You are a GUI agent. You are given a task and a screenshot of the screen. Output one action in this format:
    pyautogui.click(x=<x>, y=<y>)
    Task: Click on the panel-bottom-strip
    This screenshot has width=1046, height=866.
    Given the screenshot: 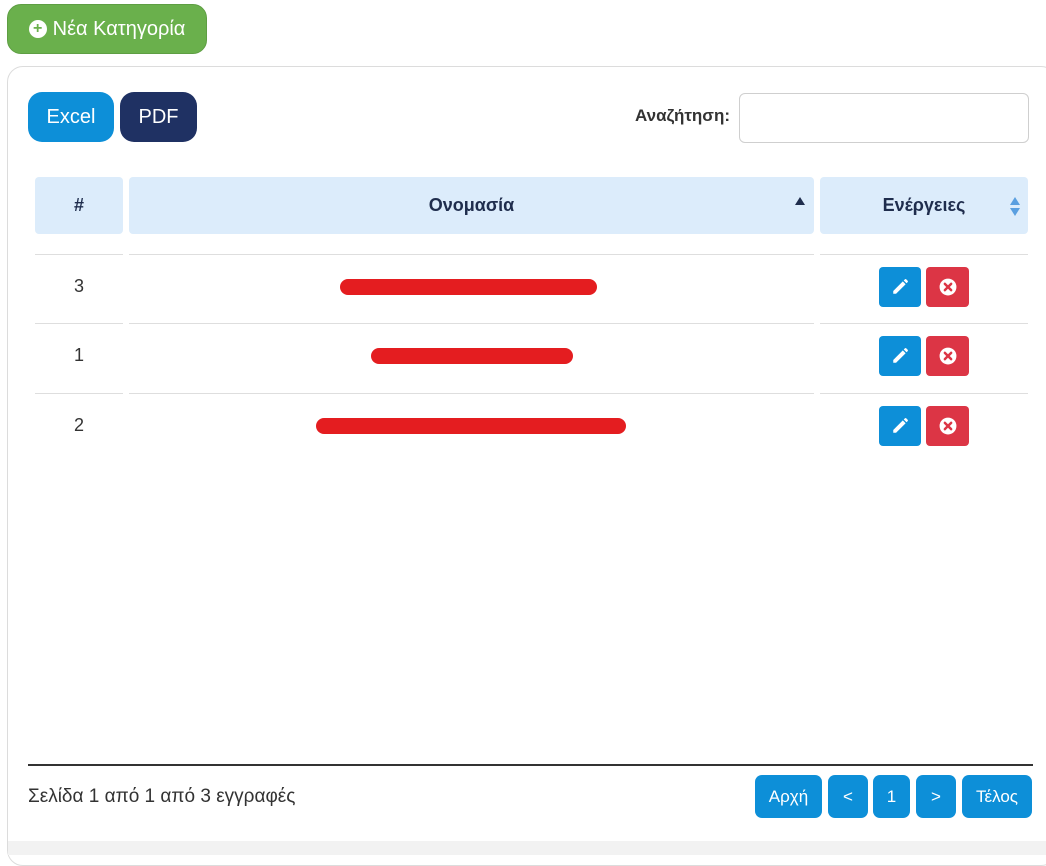 What is the action you would take?
    pyautogui.click(x=527, y=848)
    